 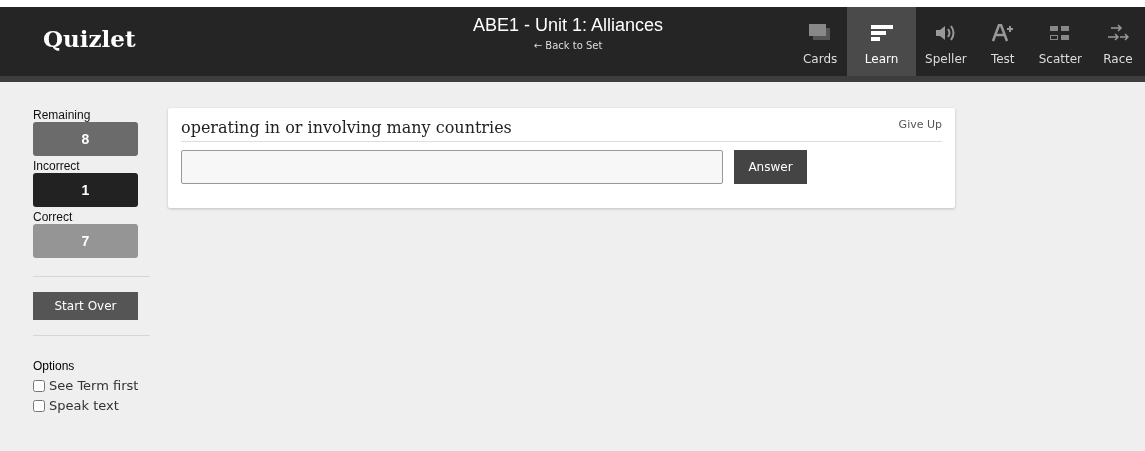 What do you see at coordinates (881, 33) in the screenshot?
I see `bars-icon` at bounding box center [881, 33].